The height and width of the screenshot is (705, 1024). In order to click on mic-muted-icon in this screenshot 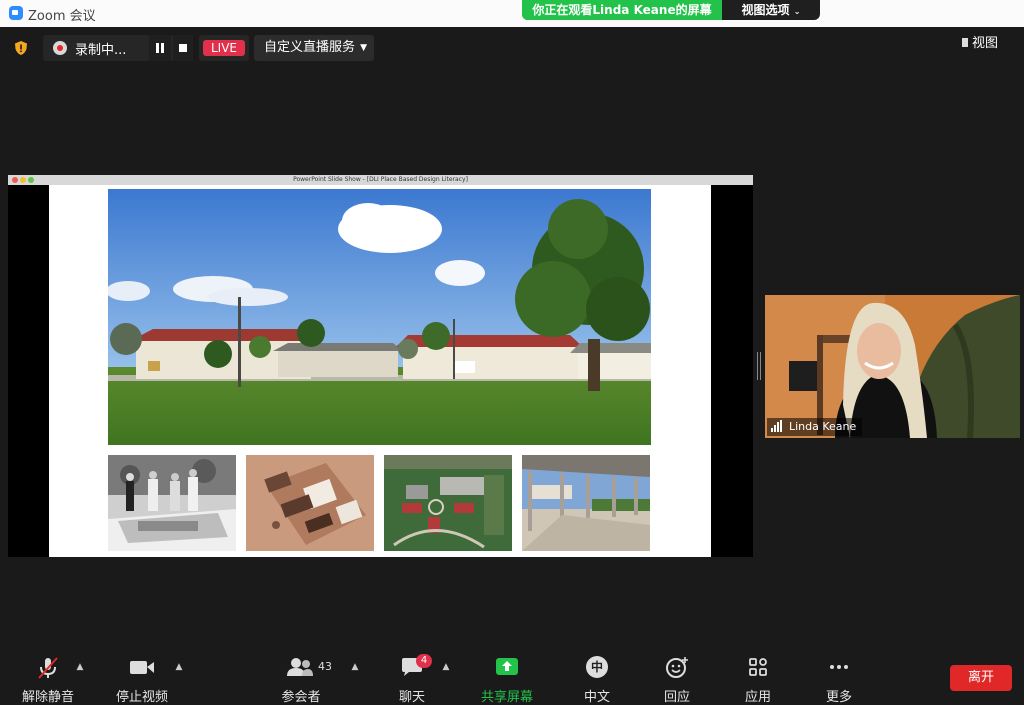, I will do `click(48, 668)`.